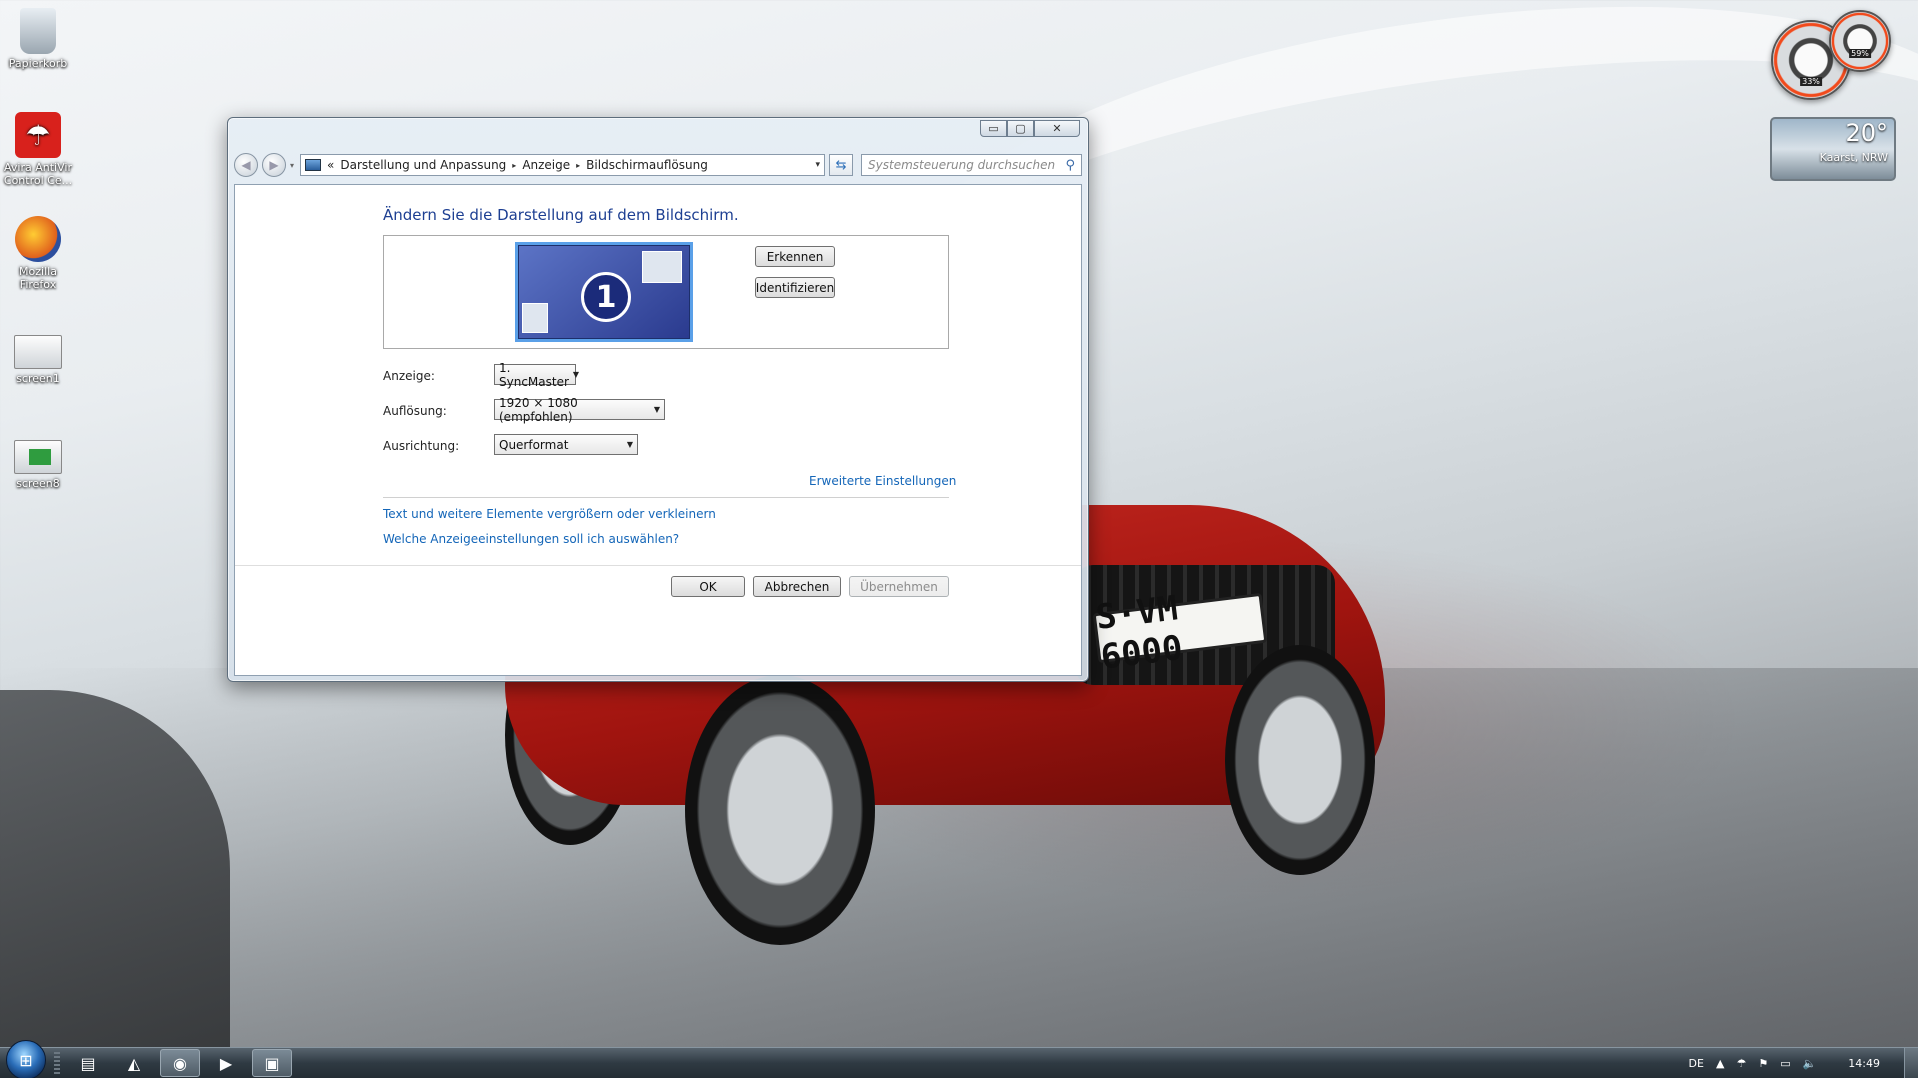  I want to click on network-icon: ▭, so click(1785, 1063).